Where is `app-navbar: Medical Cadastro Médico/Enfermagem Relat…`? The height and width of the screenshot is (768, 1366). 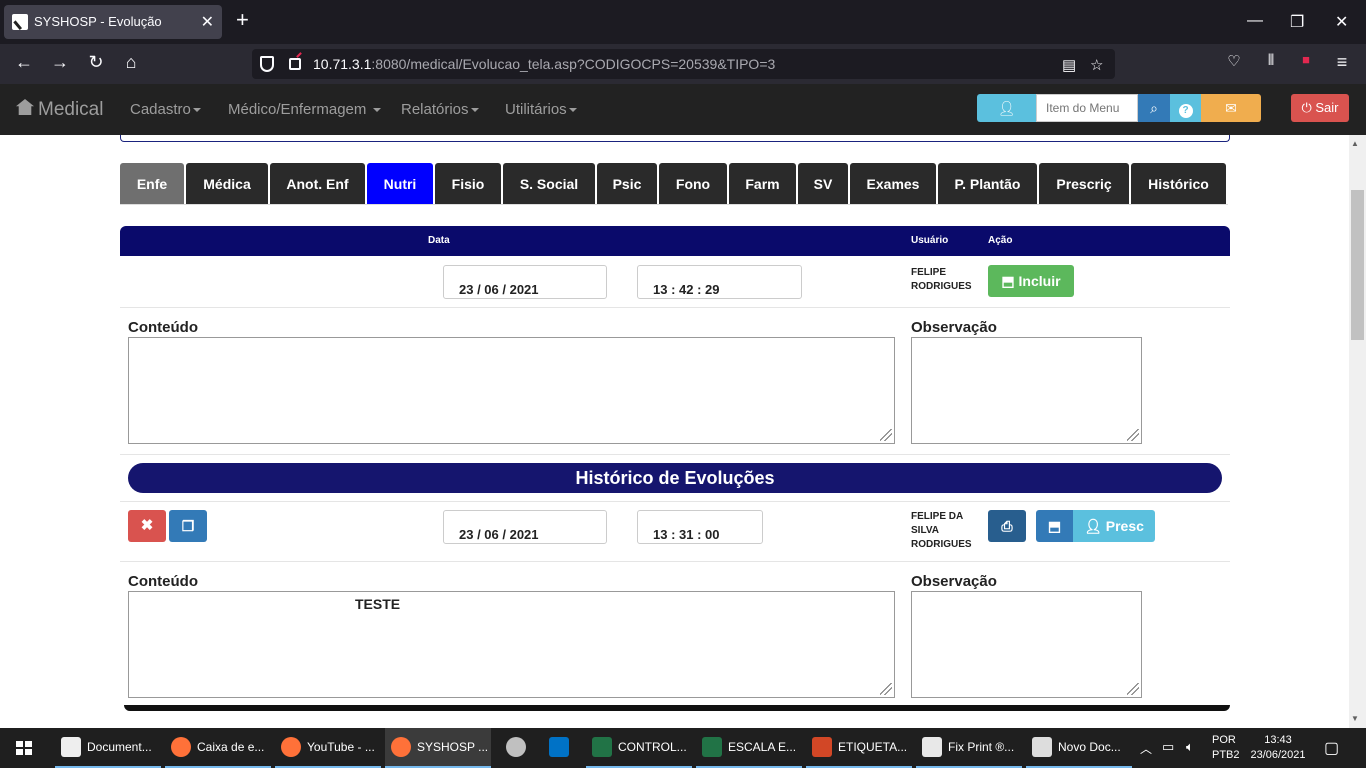 app-navbar: Medical Cadastro Médico/Enfermagem Relat… is located at coordinates (683, 109).